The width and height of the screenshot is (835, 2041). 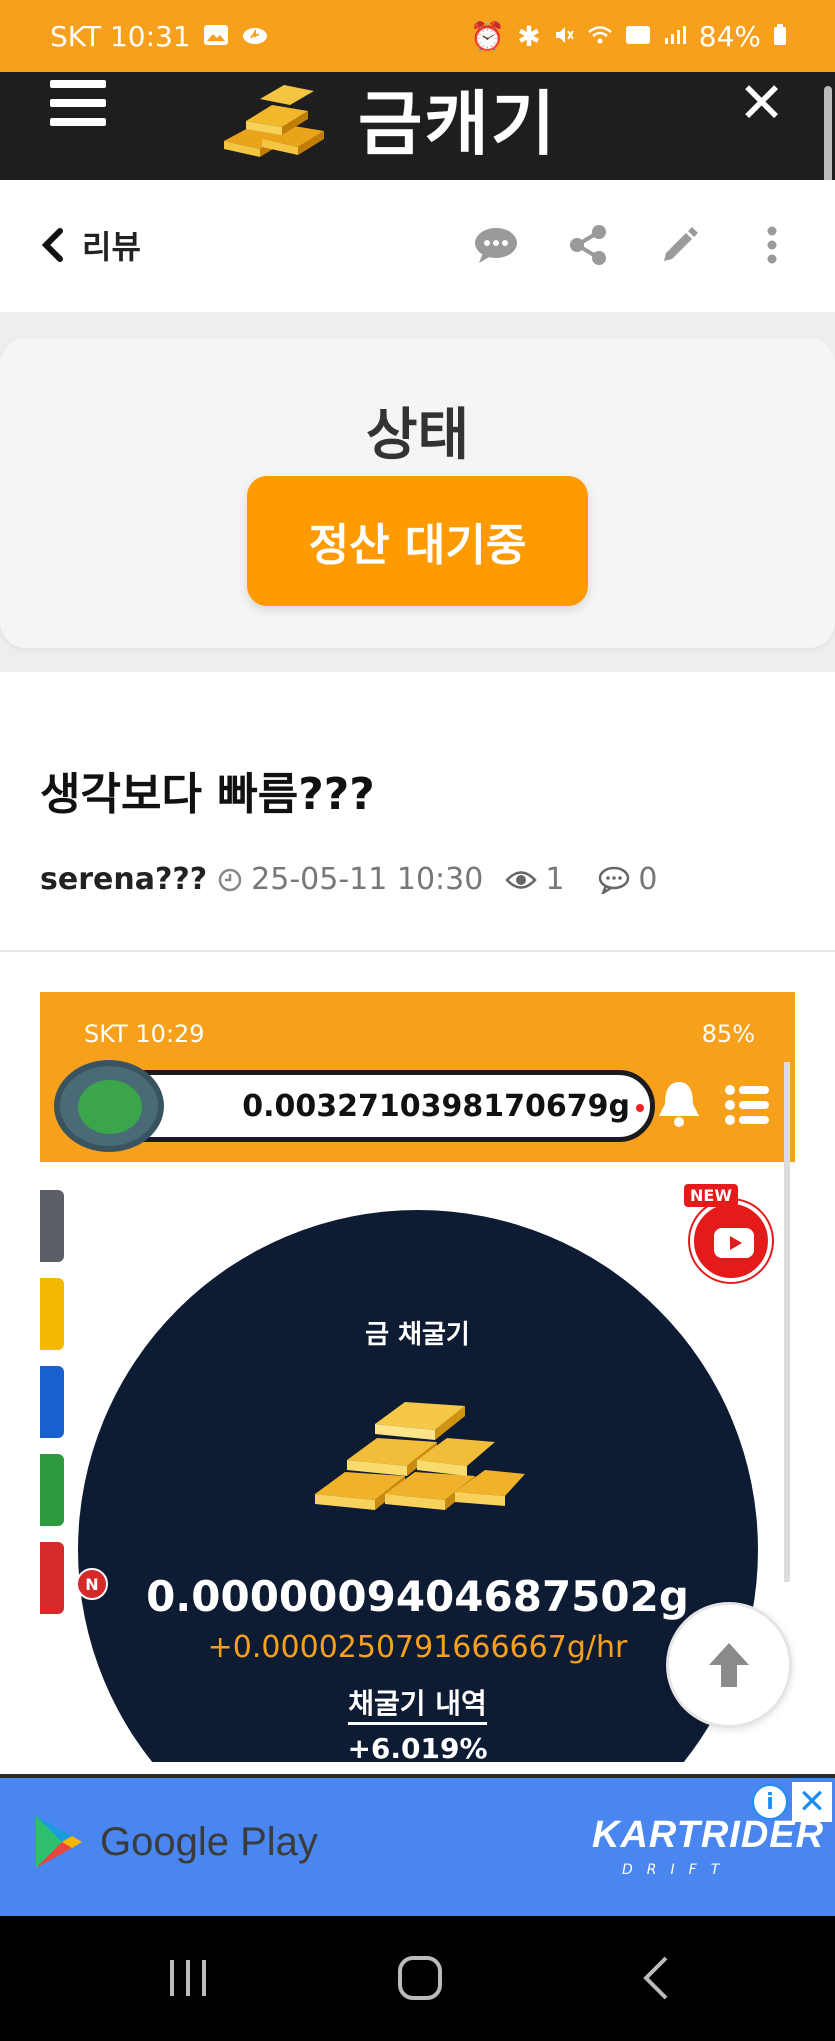 I want to click on scroll-to-top-button, so click(x=729, y=1665).